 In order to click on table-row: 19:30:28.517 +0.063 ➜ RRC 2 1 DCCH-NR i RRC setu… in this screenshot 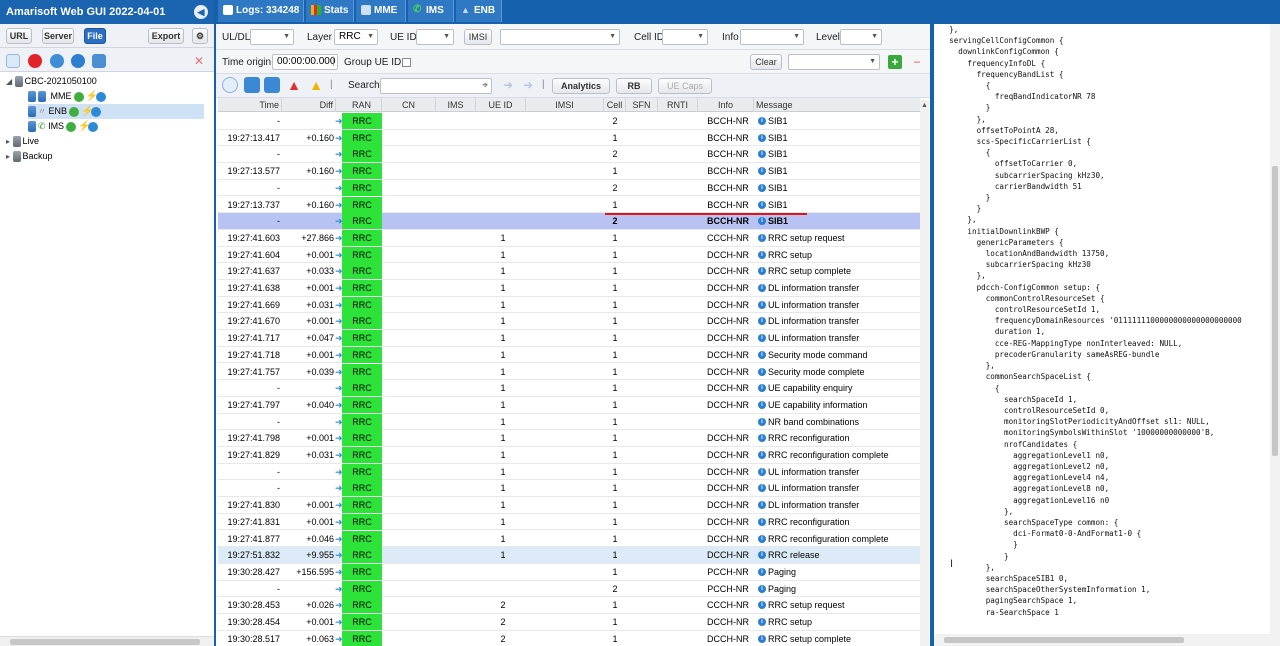, I will do `click(569, 638)`.